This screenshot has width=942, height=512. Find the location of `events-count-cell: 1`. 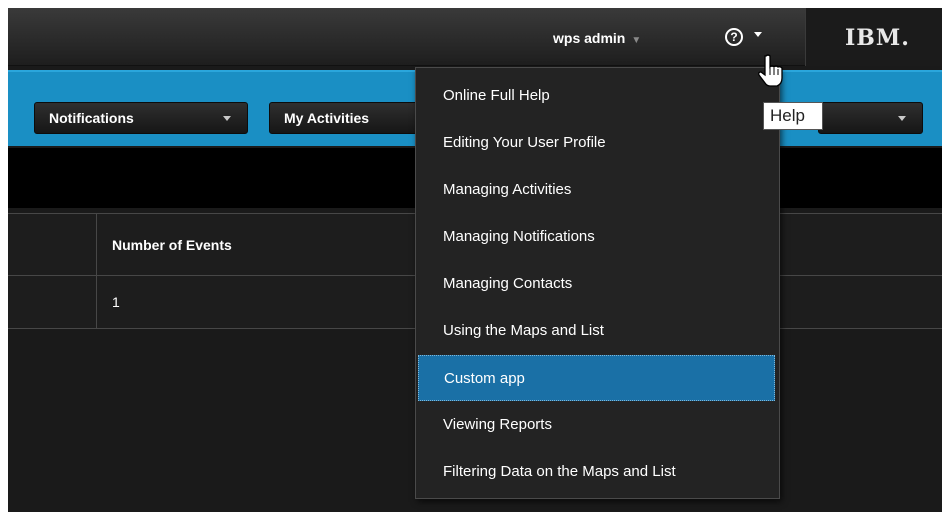

events-count-cell: 1 is located at coordinates (116, 302).